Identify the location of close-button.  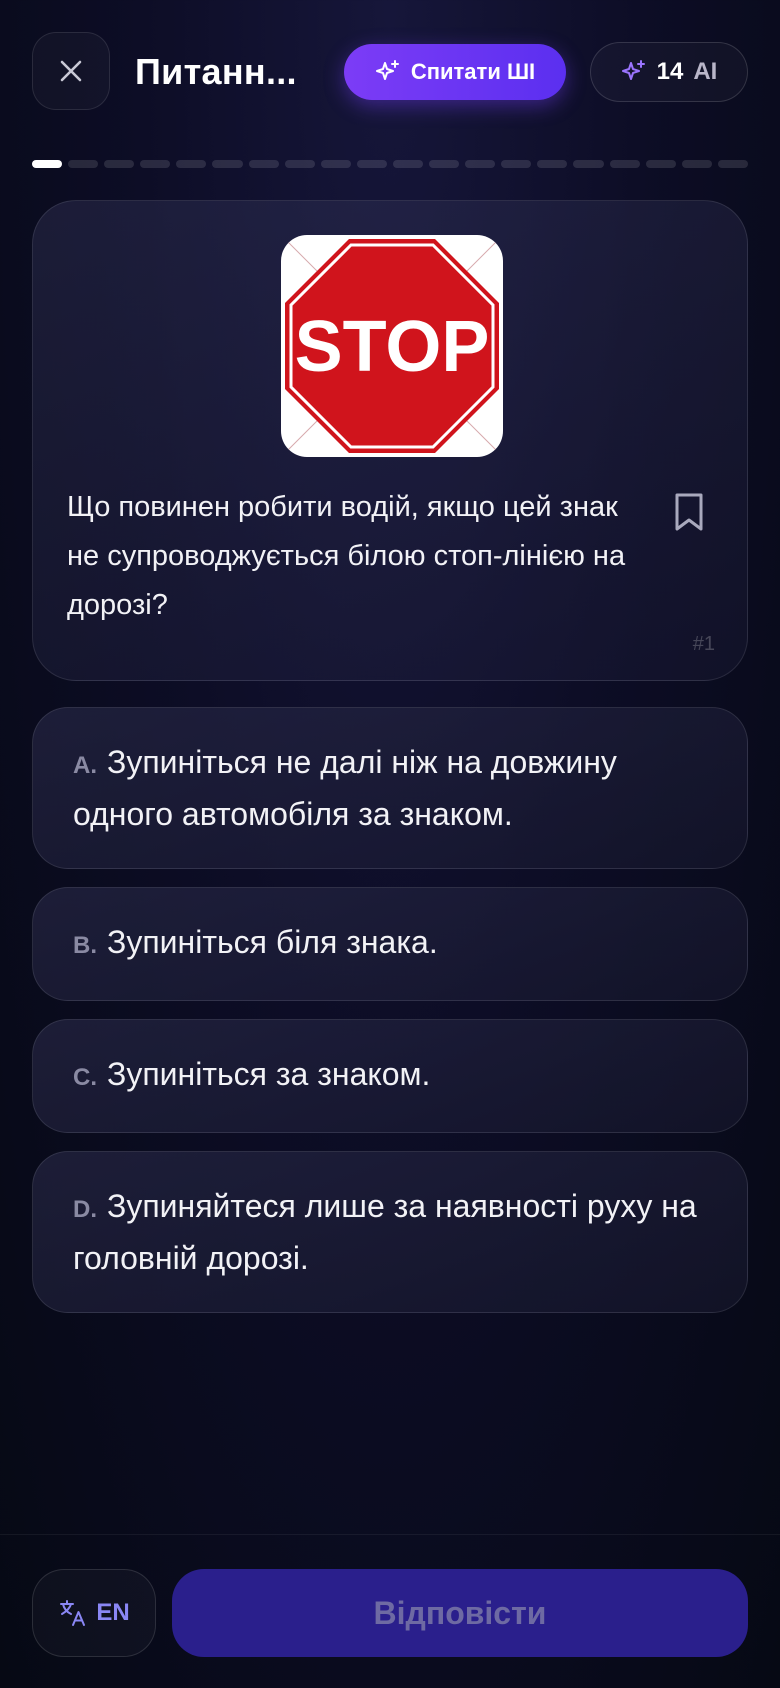
(71, 71).